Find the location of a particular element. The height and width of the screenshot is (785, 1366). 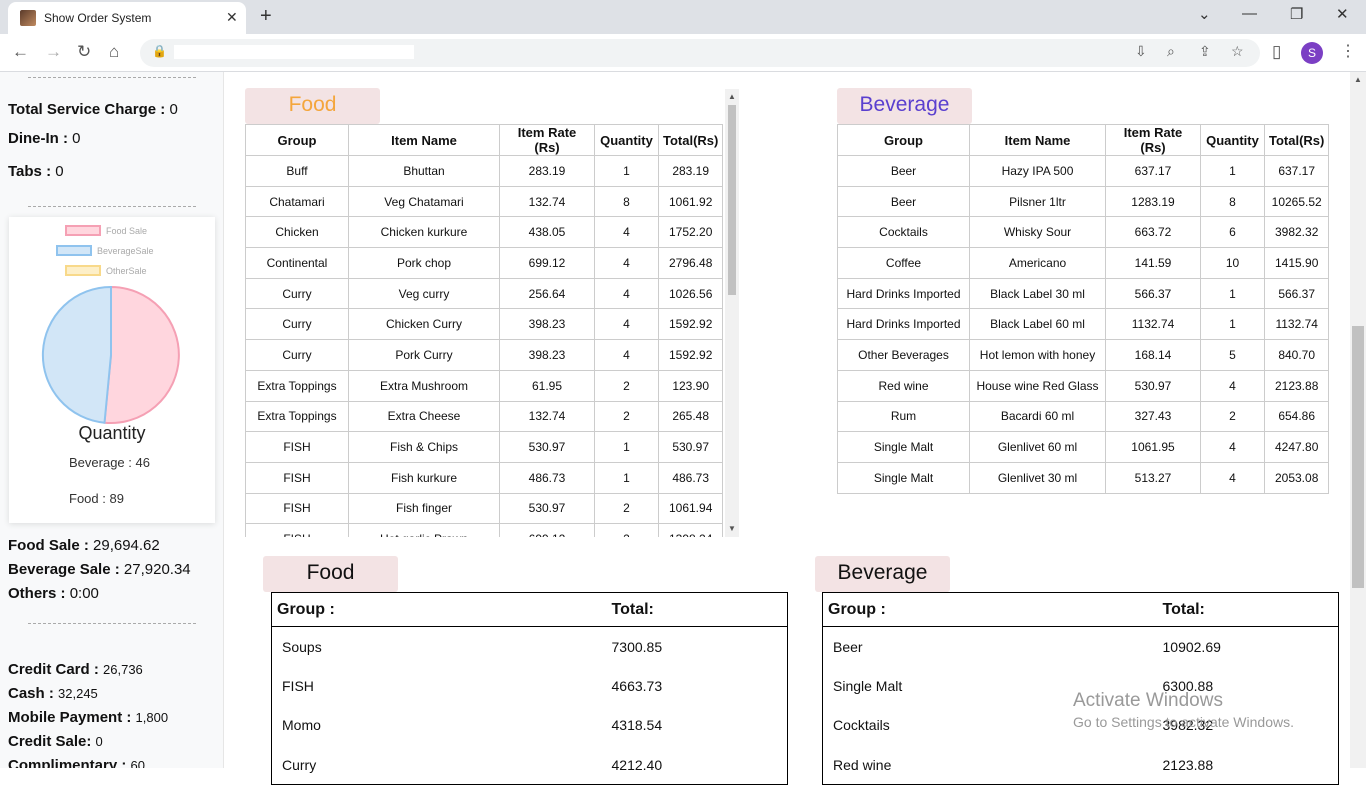

close-tab-icon: ✕ is located at coordinates (232, 17).